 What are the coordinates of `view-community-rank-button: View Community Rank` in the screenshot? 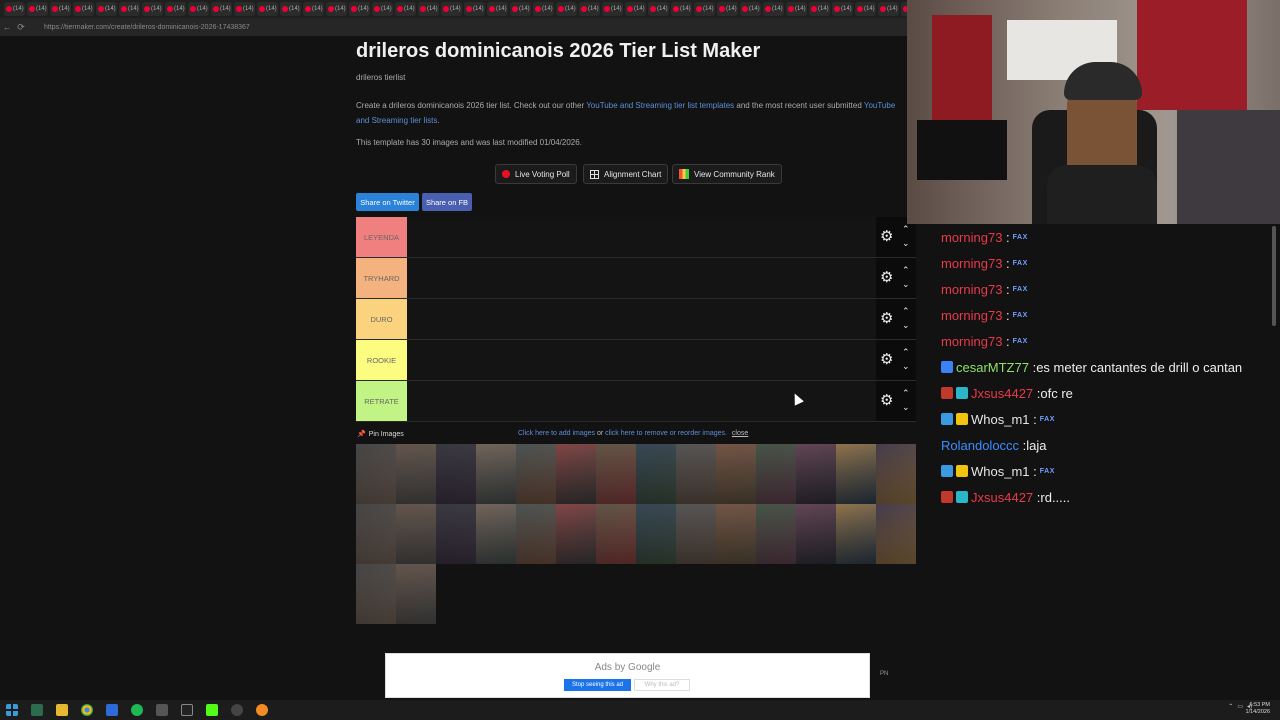 It's located at (727, 174).